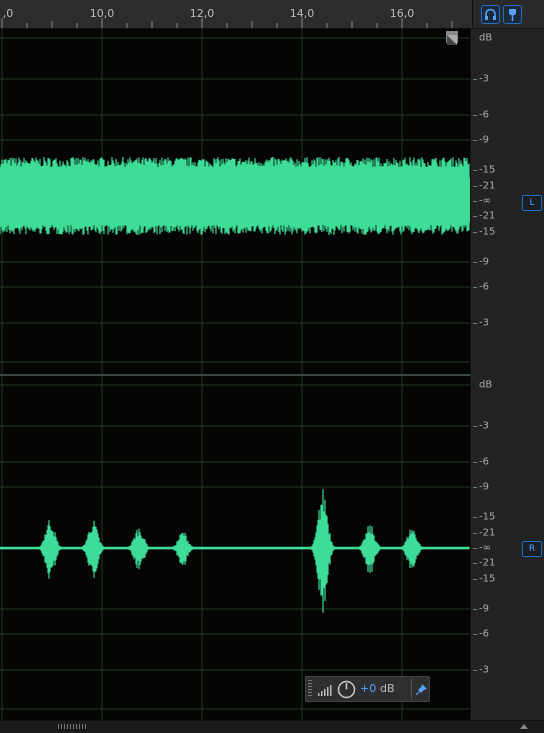  Describe the element at coordinates (387, 688) in the screenshot. I see `volume-unit: dB` at that location.